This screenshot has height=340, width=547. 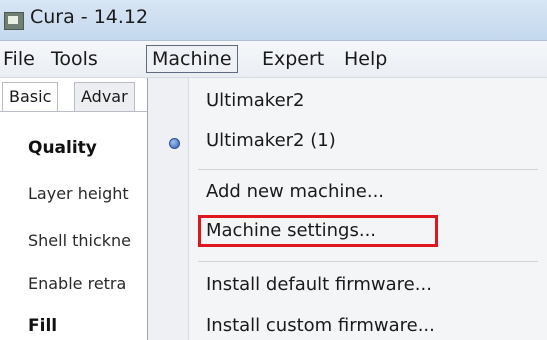 I want to click on menu-tools: Tools, so click(x=74, y=59).